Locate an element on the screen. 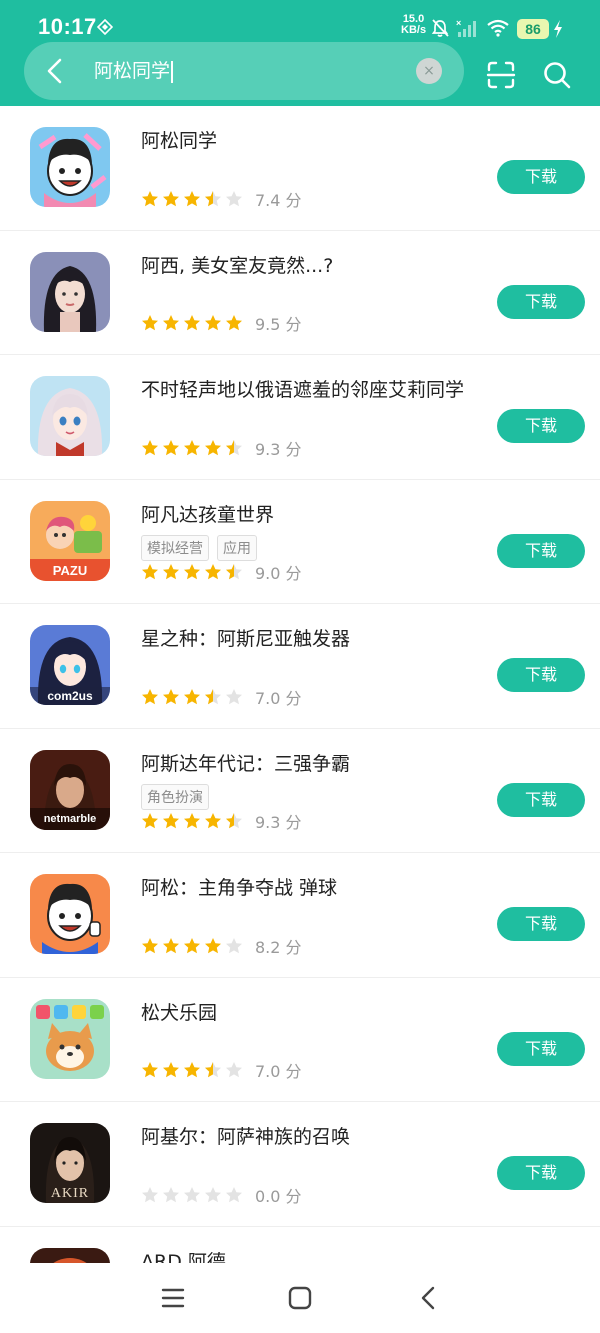  app-name: 松犬乐园 is located at coordinates (179, 1011).